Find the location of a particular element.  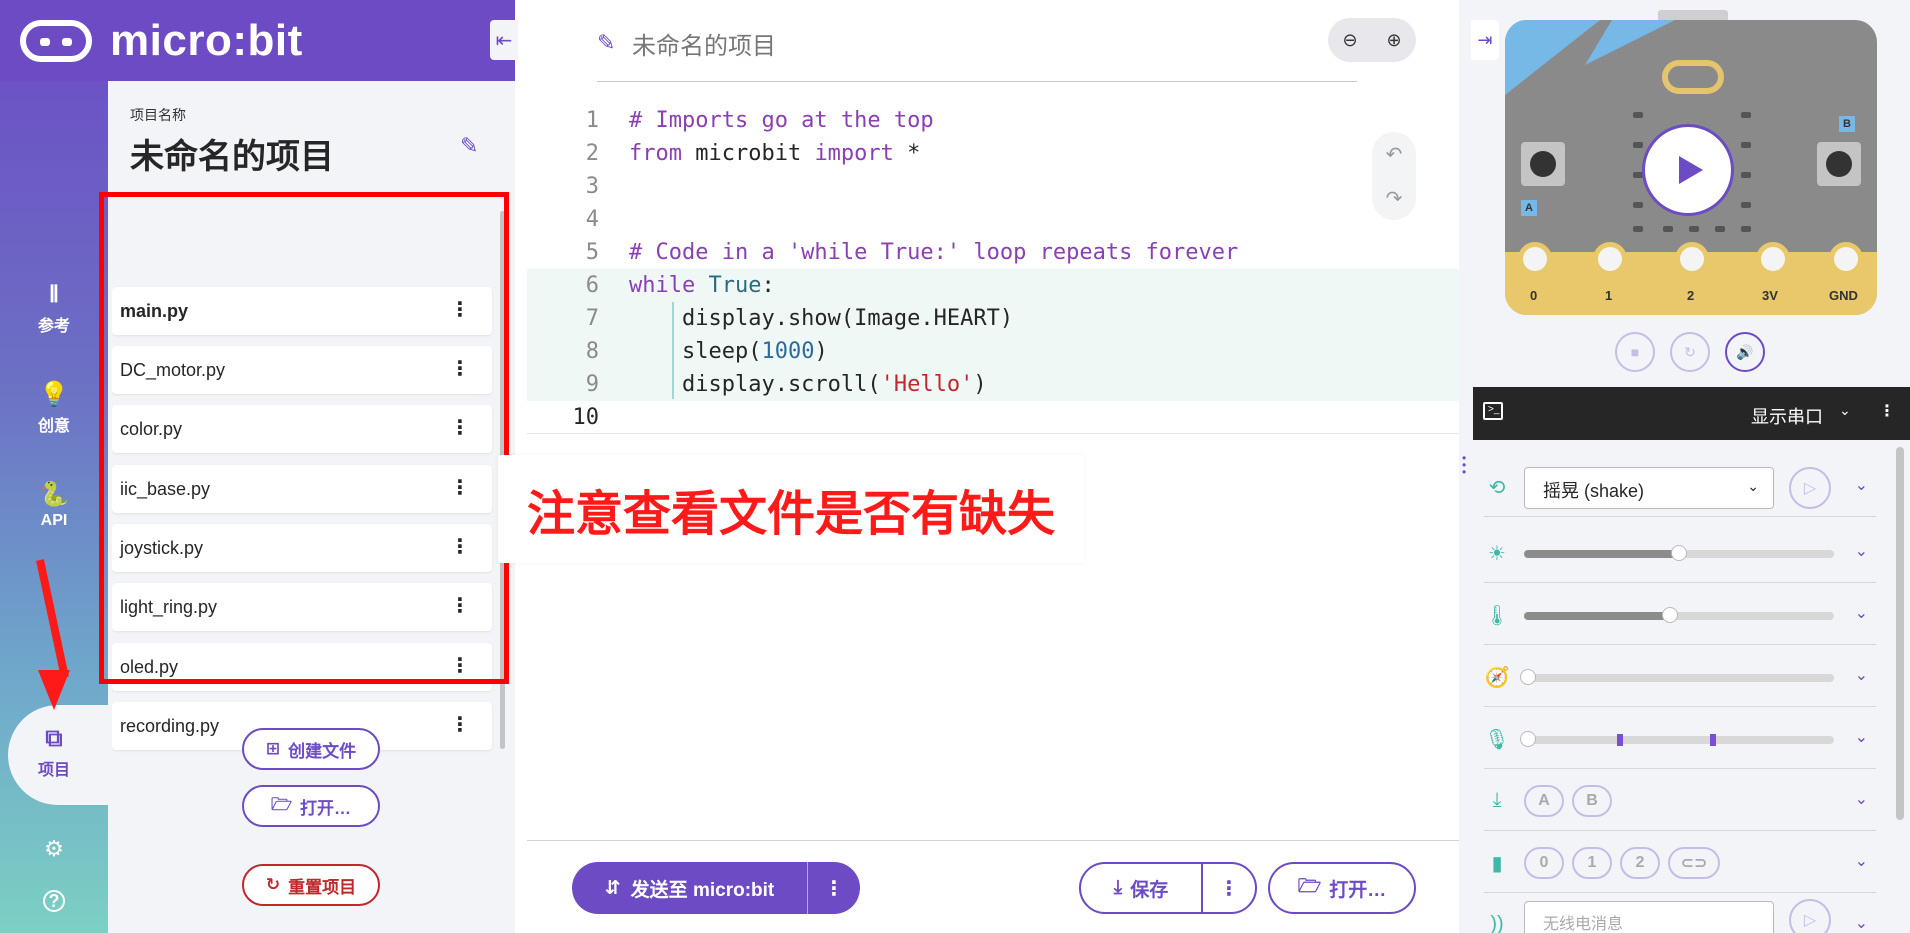

settings-button: ⚙ is located at coordinates (54, 849).